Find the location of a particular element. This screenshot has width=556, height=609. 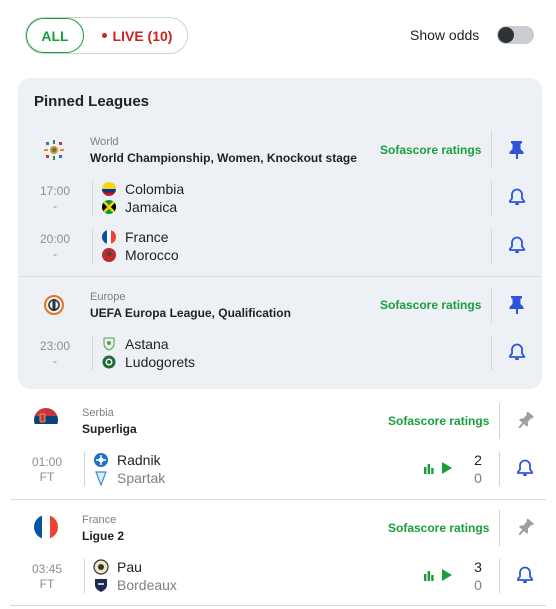

bordeaux-crest-icon is located at coordinates (101, 585).